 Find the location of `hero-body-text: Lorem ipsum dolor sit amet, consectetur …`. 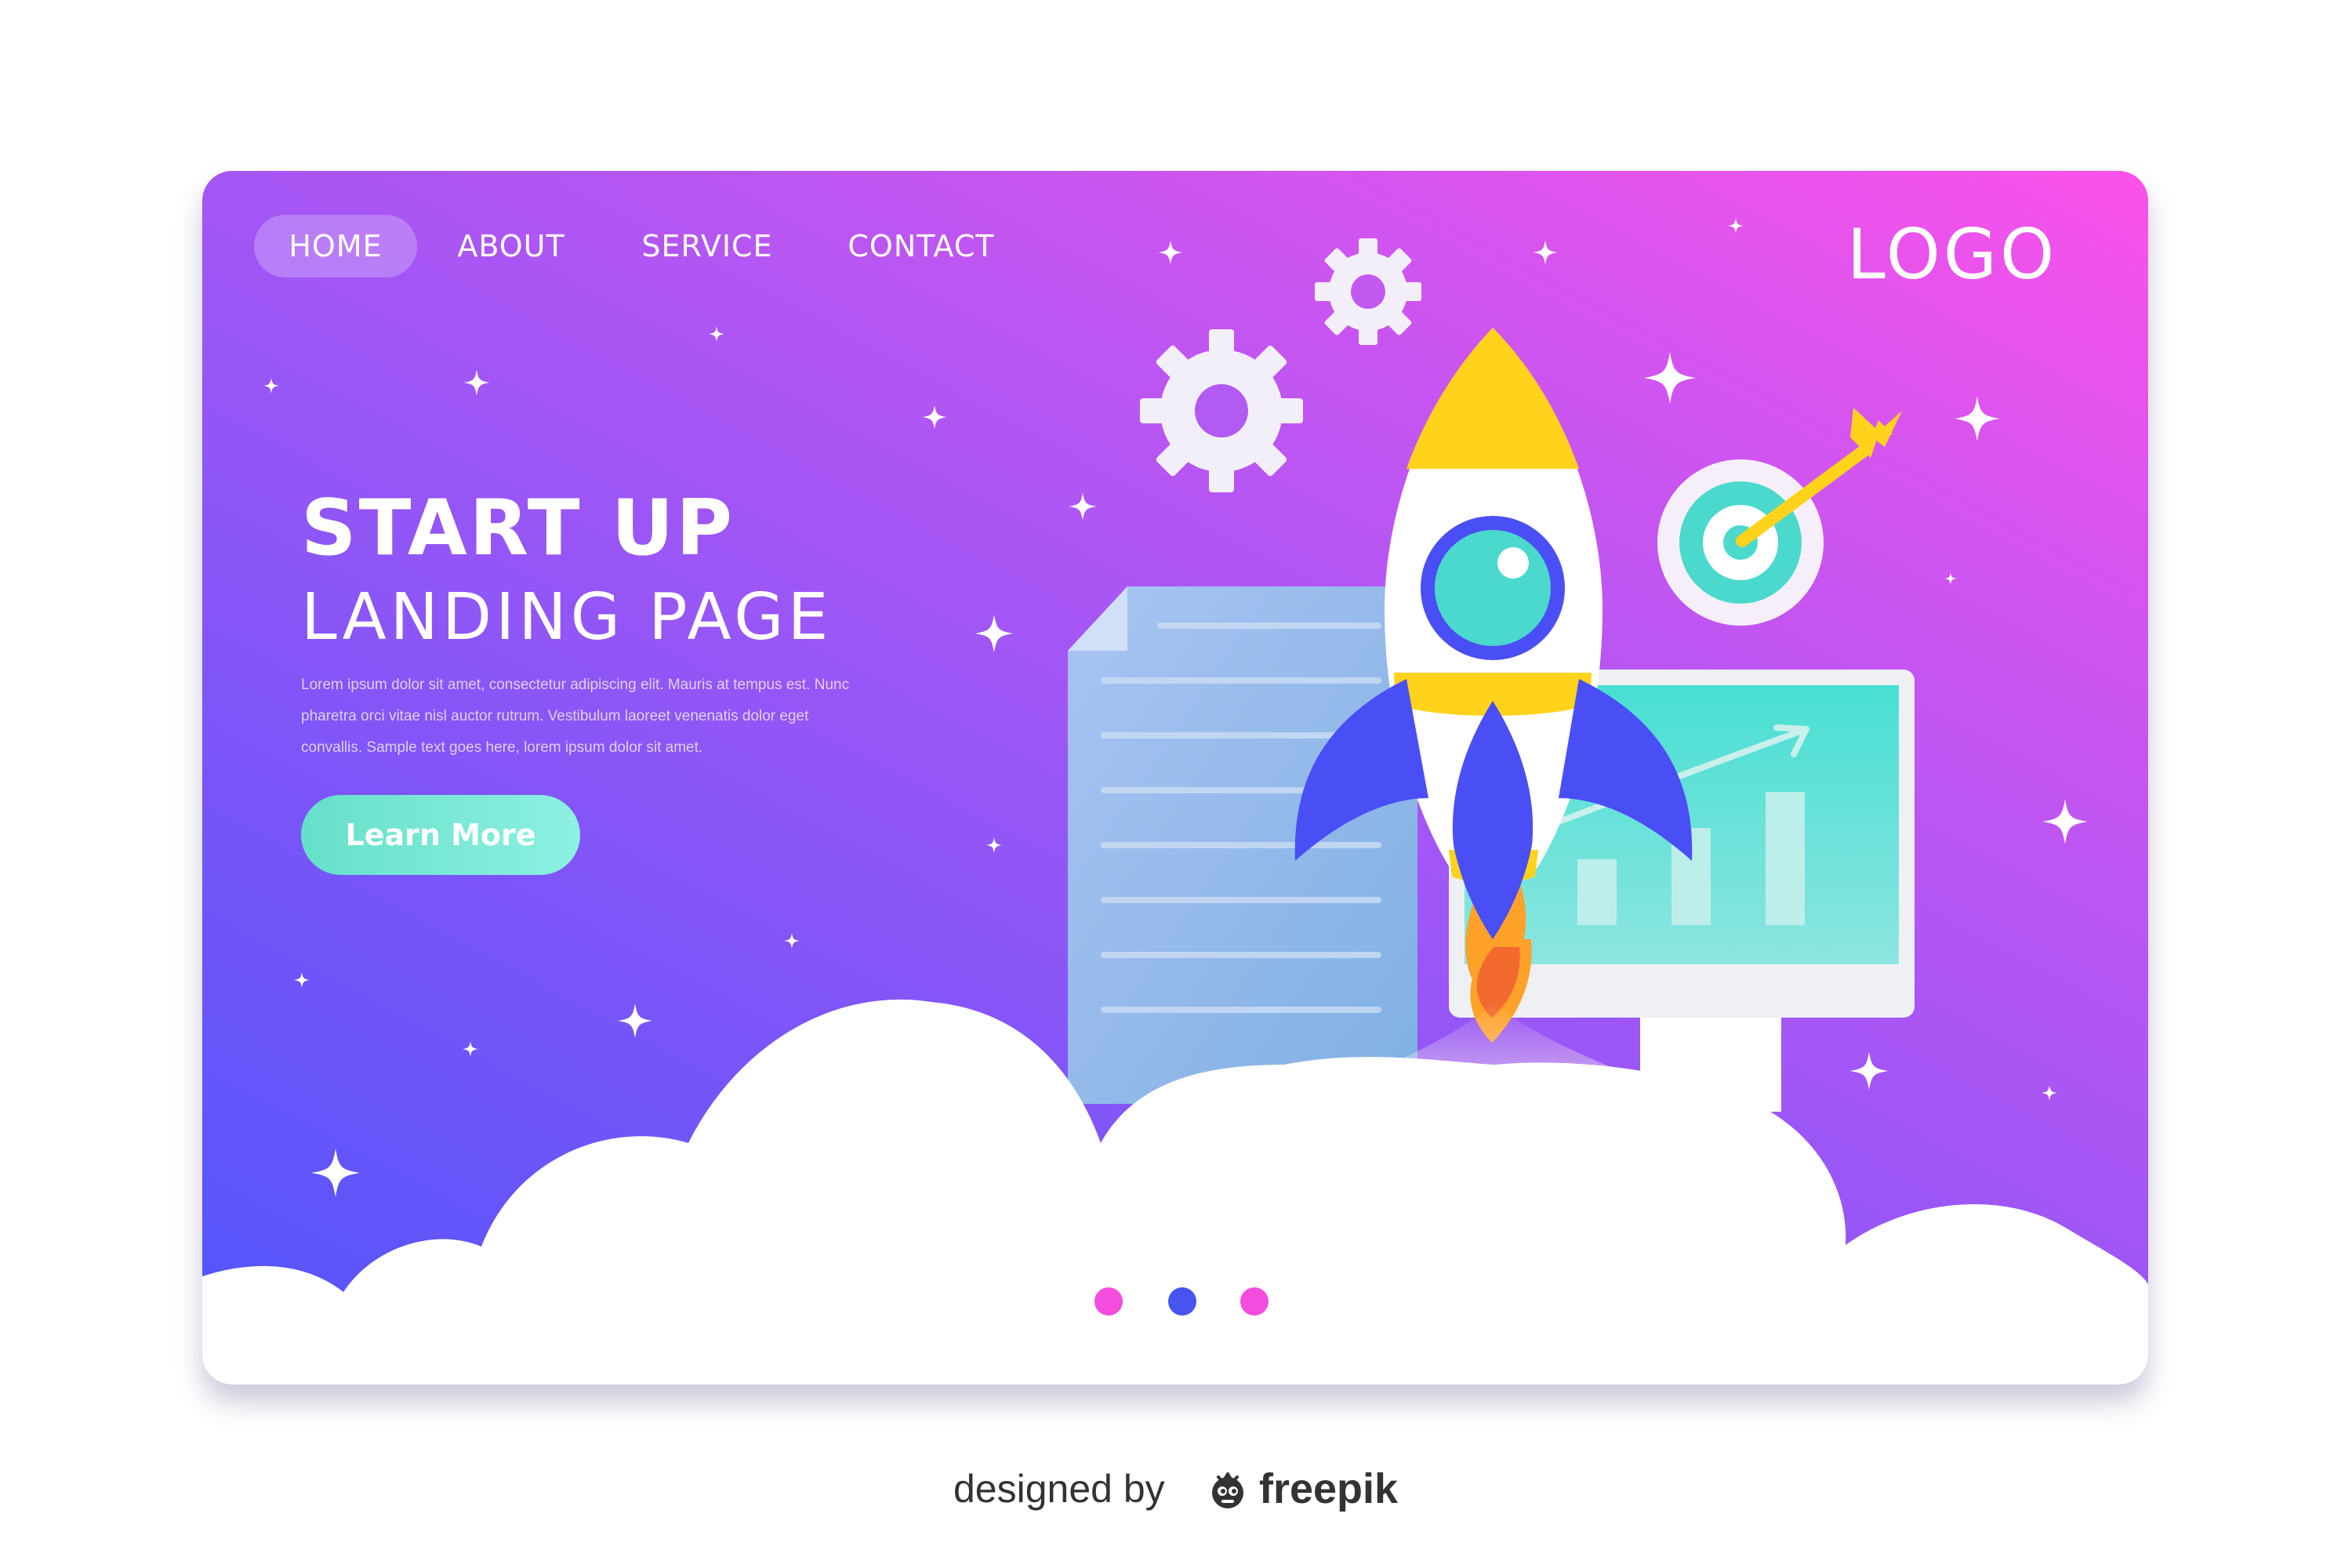

hero-body-text: Lorem ipsum dolor sit amet, consectetur … is located at coordinates (575, 716).